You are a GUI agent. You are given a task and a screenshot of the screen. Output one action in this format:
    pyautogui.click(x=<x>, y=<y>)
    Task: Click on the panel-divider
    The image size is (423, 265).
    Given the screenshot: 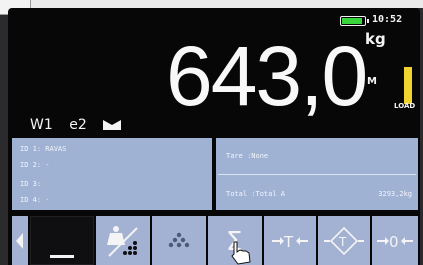 What is the action you would take?
    pyautogui.click(x=317, y=174)
    